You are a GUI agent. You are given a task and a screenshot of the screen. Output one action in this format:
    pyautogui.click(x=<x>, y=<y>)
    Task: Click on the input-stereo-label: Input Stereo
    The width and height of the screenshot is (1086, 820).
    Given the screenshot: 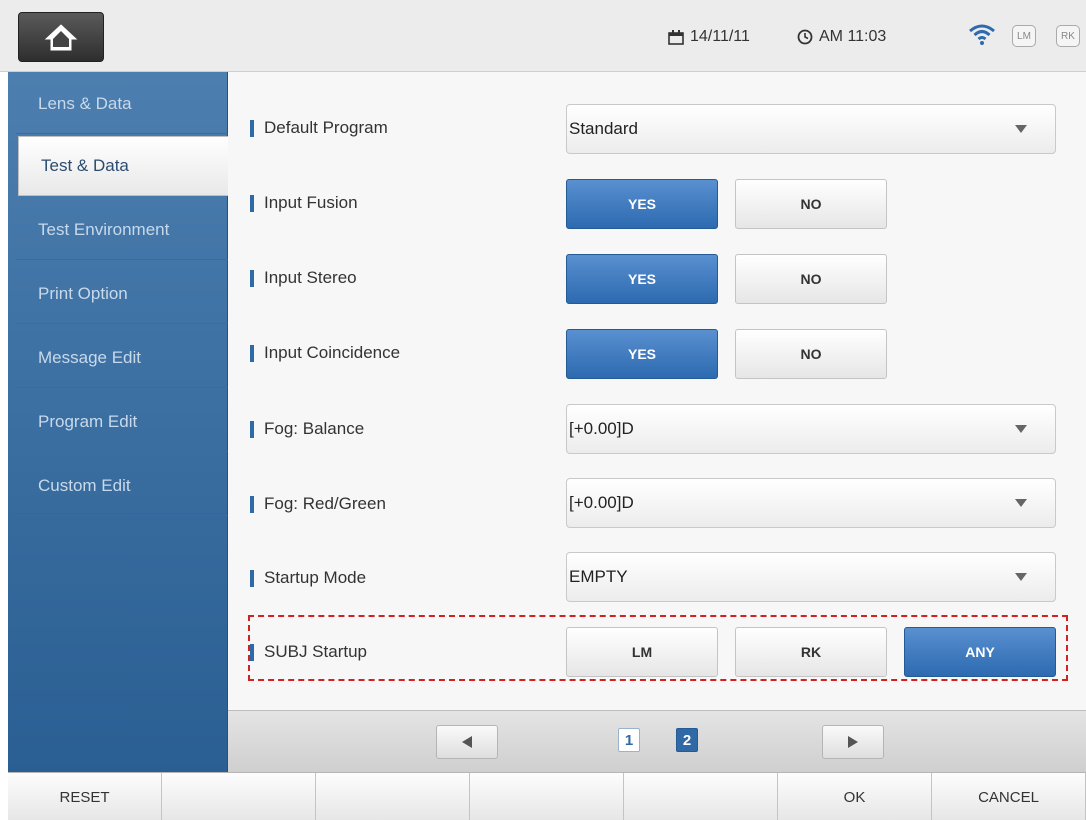 What is the action you would take?
    pyautogui.click(x=303, y=278)
    